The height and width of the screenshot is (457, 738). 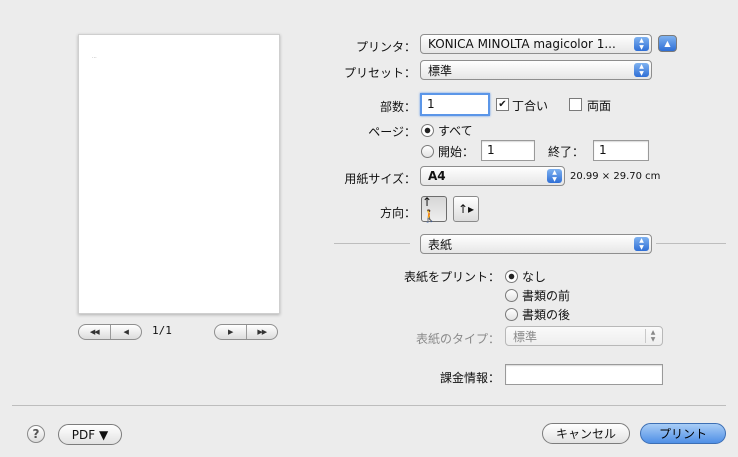 I want to click on cover-after-radio, so click(x=511, y=314).